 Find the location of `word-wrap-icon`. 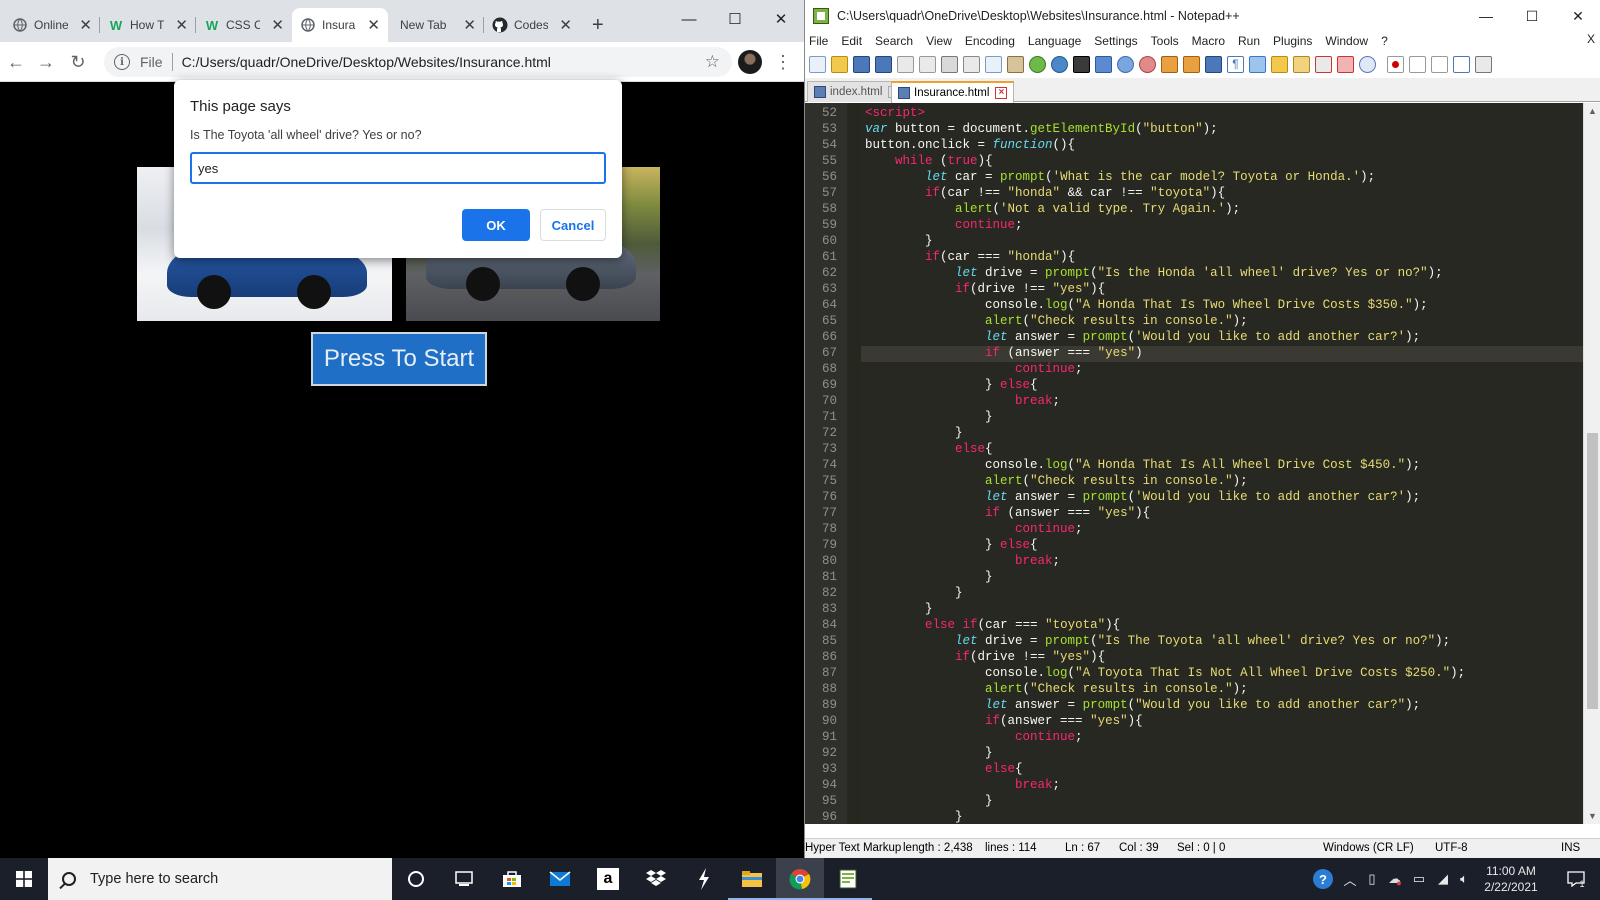

word-wrap-icon is located at coordinates (1213, 64).